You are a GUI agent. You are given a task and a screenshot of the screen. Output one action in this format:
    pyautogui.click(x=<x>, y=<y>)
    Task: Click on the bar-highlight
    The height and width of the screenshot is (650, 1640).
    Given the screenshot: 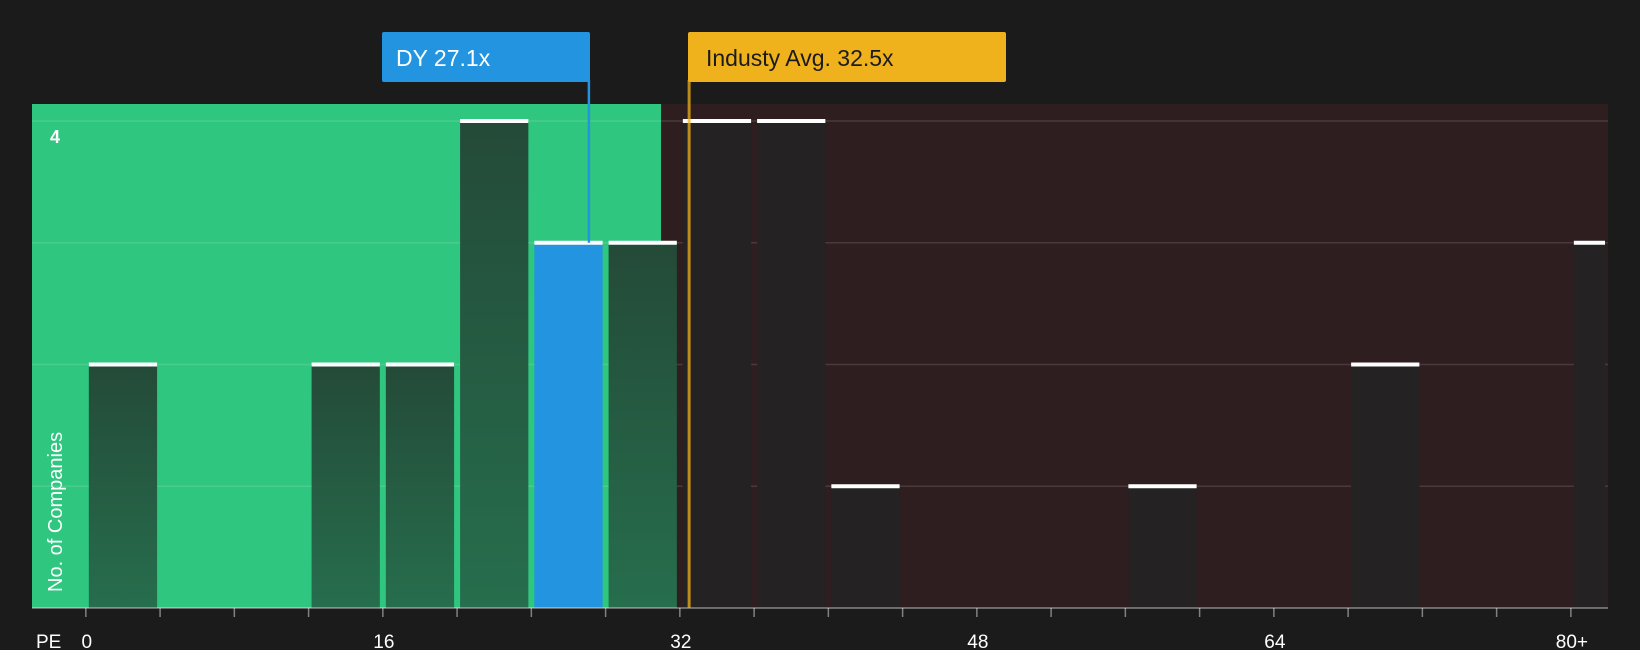 What is the action you would take?
    pyautogui.click(x=568, y=425)
    